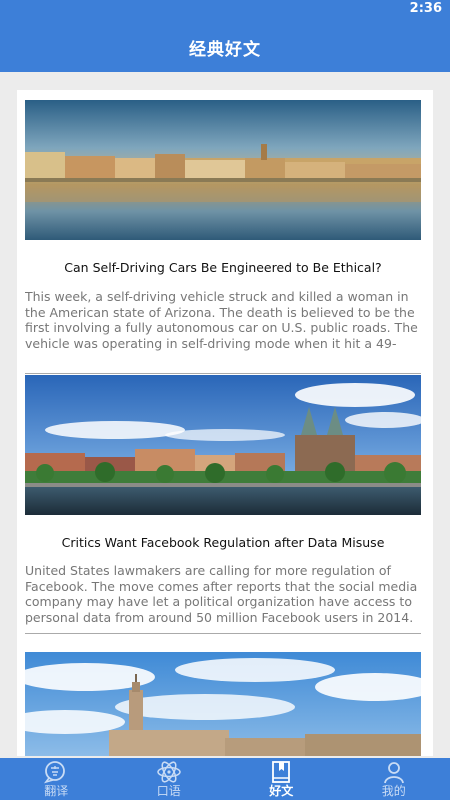 This screenshot has width=450, height=800. What do you see at coordinates (281, 791) in the screenshot?
I see `tab-label: 好文` at bounding box center [281, 791].